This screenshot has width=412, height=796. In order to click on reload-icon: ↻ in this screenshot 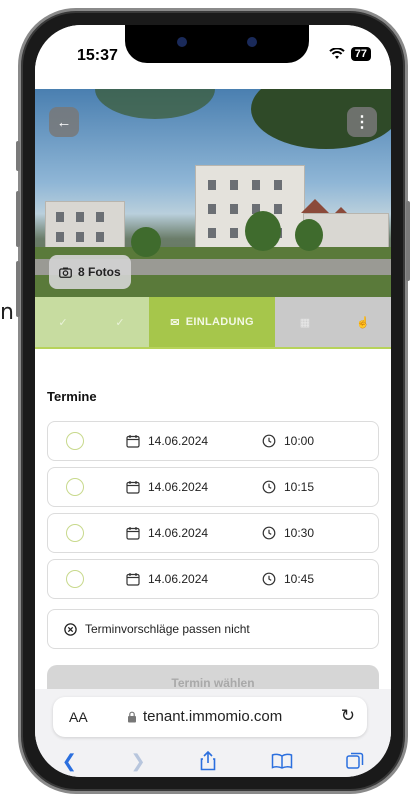, I will do `click(348, 716)`.